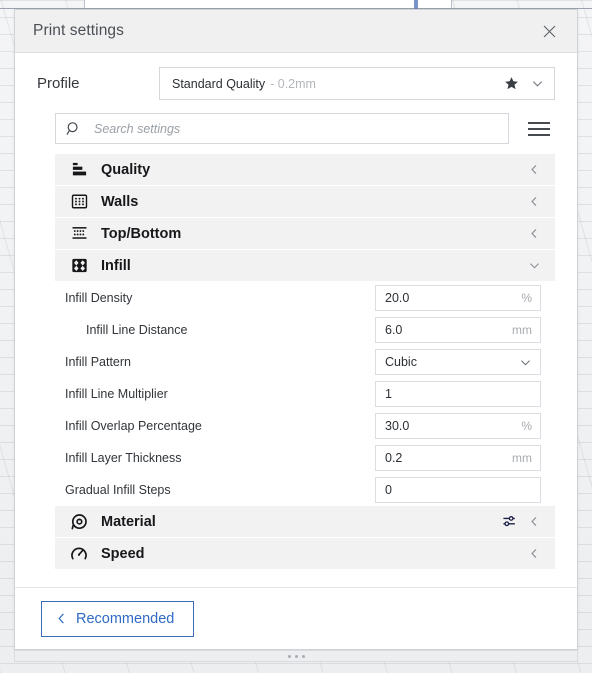 This screenshot has width=592, height=673. I want to click on setting-row: Infill Line Distance 6.0 mm, so click(305, 330).